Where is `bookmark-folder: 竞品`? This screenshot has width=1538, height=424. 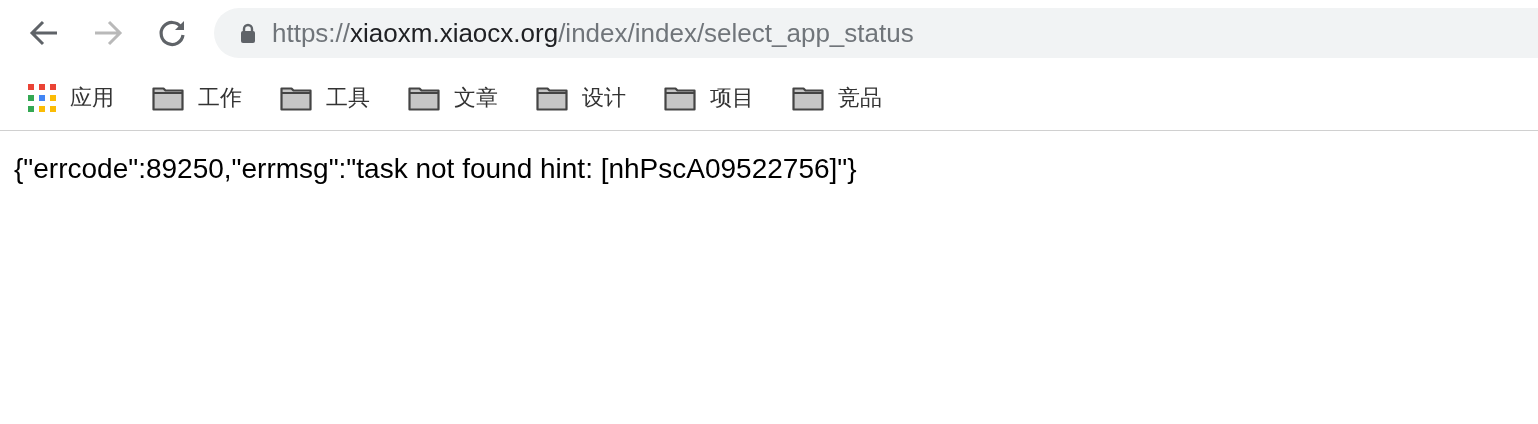
bookmark-folder: 竞品 is located at coordinates (837, 98).